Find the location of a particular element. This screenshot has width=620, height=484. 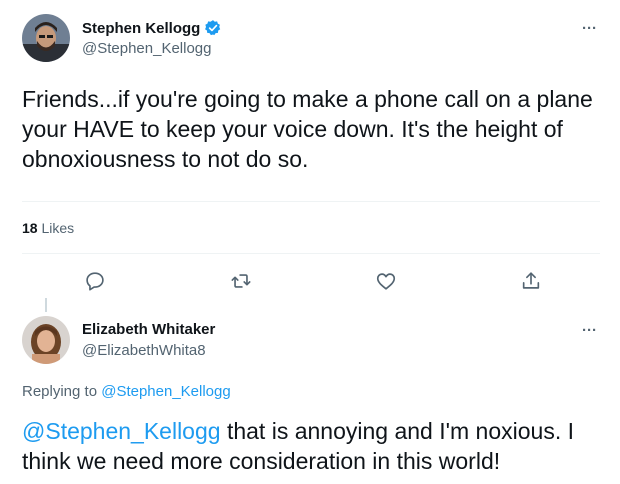

replying-to-line: Replying to @Stephen_Kellogg is located at coordinates (126, 391).